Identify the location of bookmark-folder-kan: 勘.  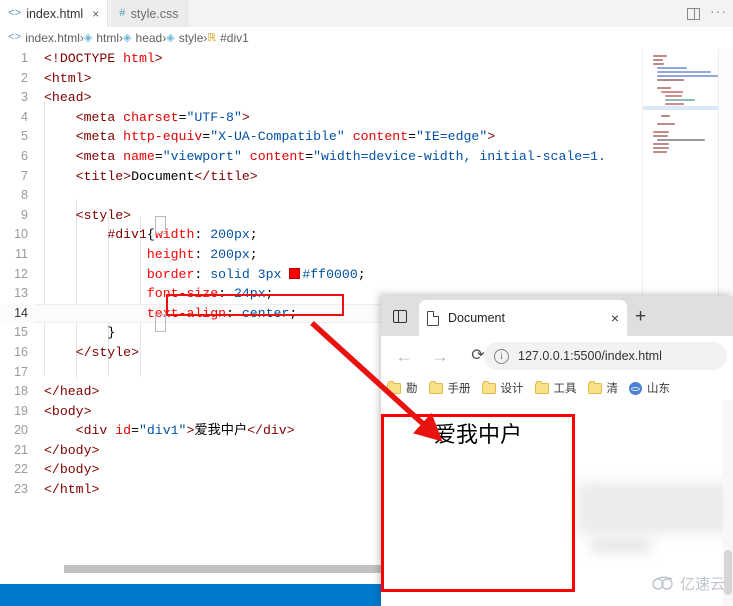
(402, 388).